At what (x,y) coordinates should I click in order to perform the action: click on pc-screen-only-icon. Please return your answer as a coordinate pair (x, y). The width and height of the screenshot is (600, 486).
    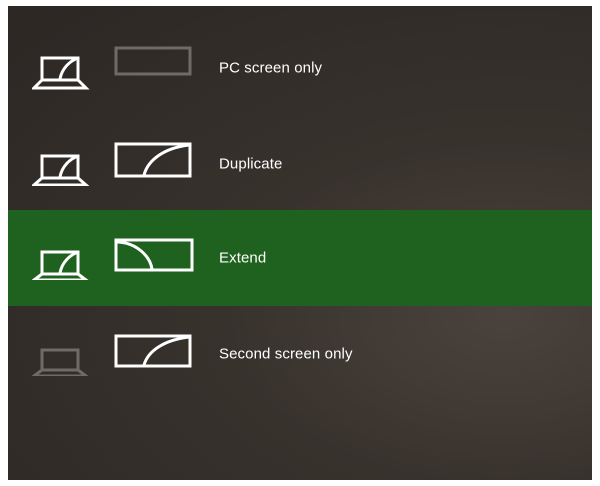
    Looking at the image, I should click on (116, 68).